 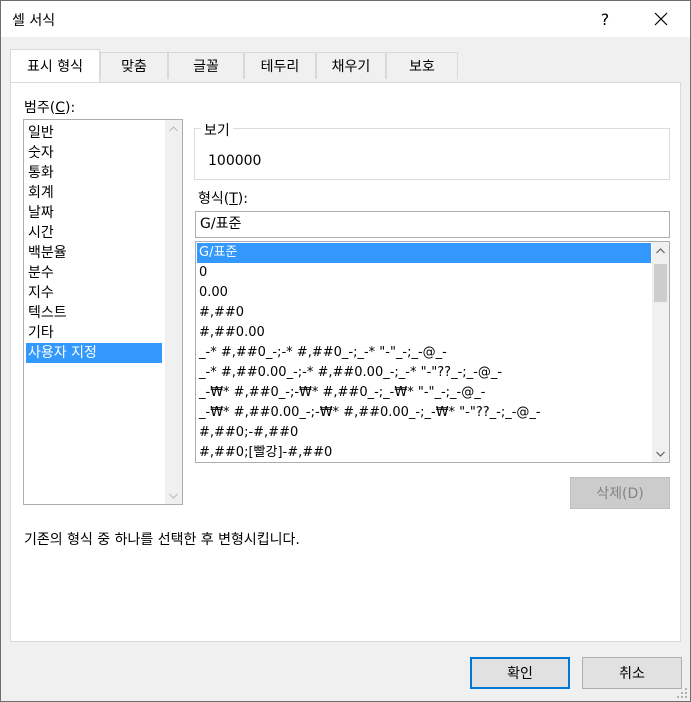 I want to click on delete-button: 삭제(D), so click(x=620, y=493).